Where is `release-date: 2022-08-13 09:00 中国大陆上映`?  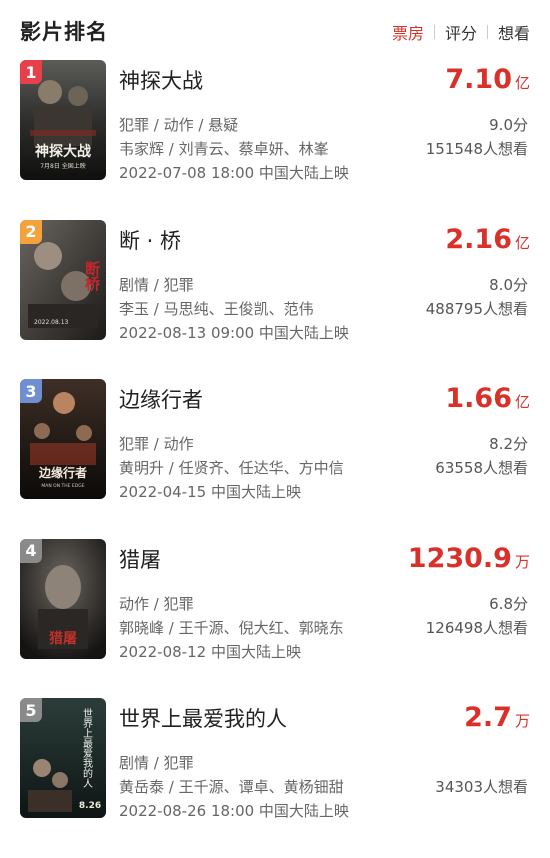
release-date: 2022-08-13 09:00 中国大陆上映 is located at coordinates (234, 332).